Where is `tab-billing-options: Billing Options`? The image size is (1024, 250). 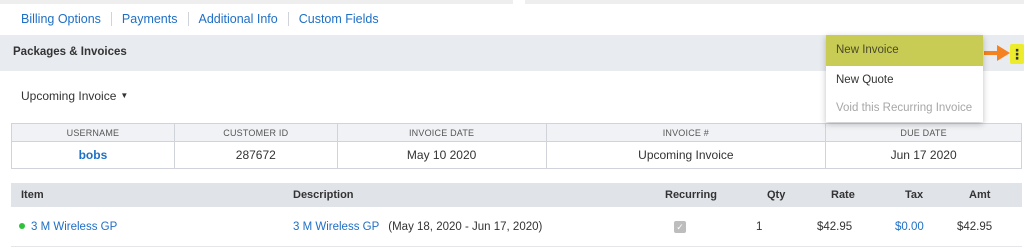 tab-billing-options: Billing Options is located at coordinates (61, 19).